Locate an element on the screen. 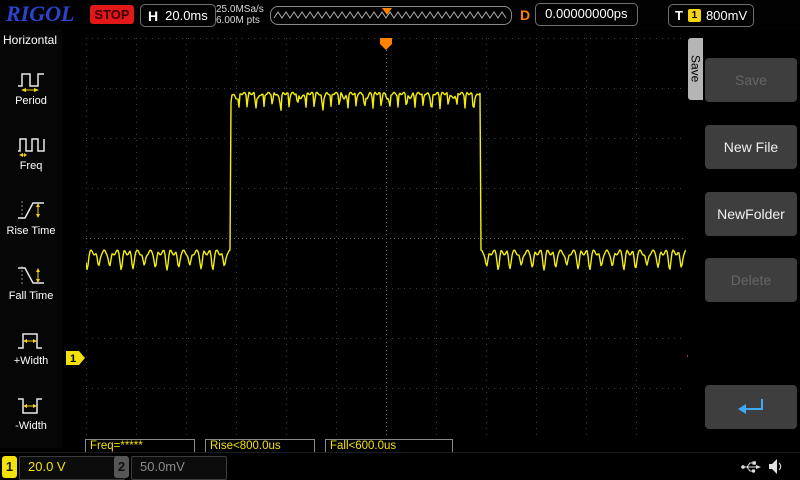 The width and height of the screenshot is (800, 480). trigger-label: T is located at coordinates (679, 15).